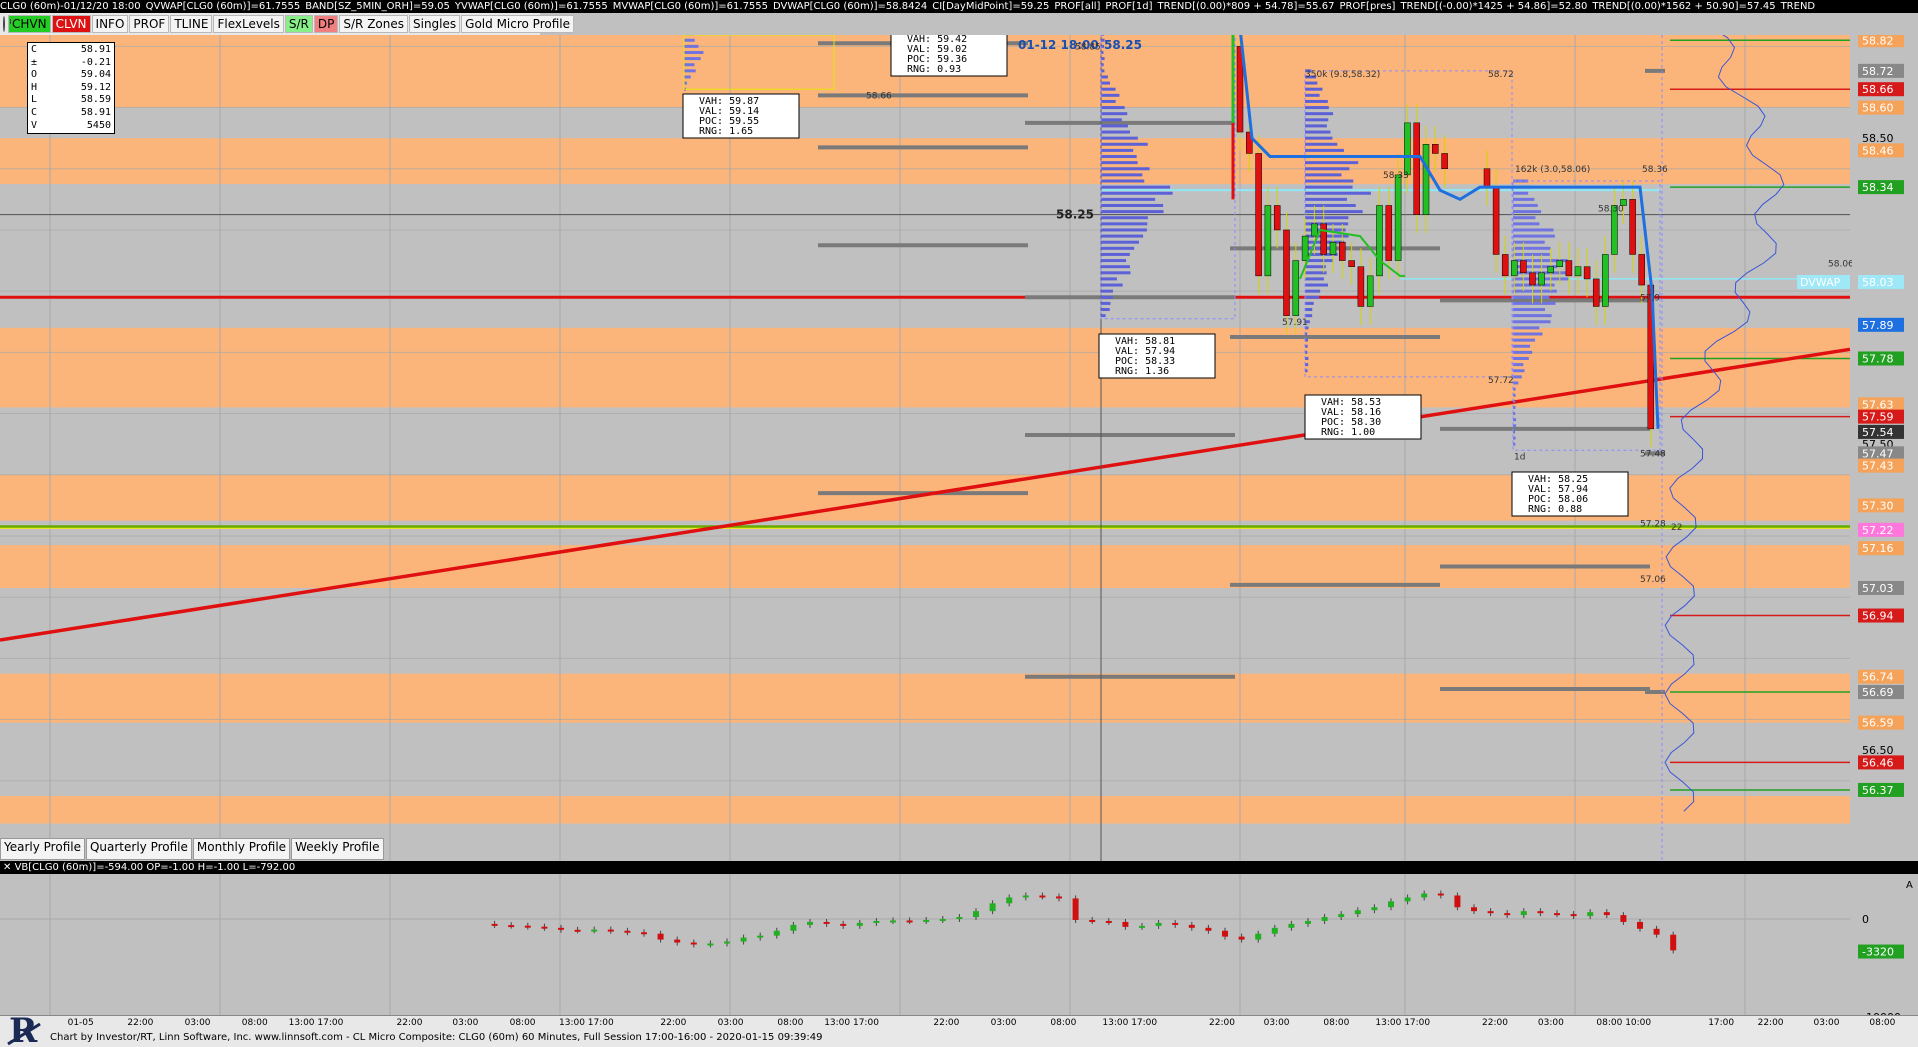 The width and height of the screenshot is (1918, 1047). Describe the element at coordinates (298, 24) in the screenshot. I see `toolbar-button-s-r: S/R` at that location.